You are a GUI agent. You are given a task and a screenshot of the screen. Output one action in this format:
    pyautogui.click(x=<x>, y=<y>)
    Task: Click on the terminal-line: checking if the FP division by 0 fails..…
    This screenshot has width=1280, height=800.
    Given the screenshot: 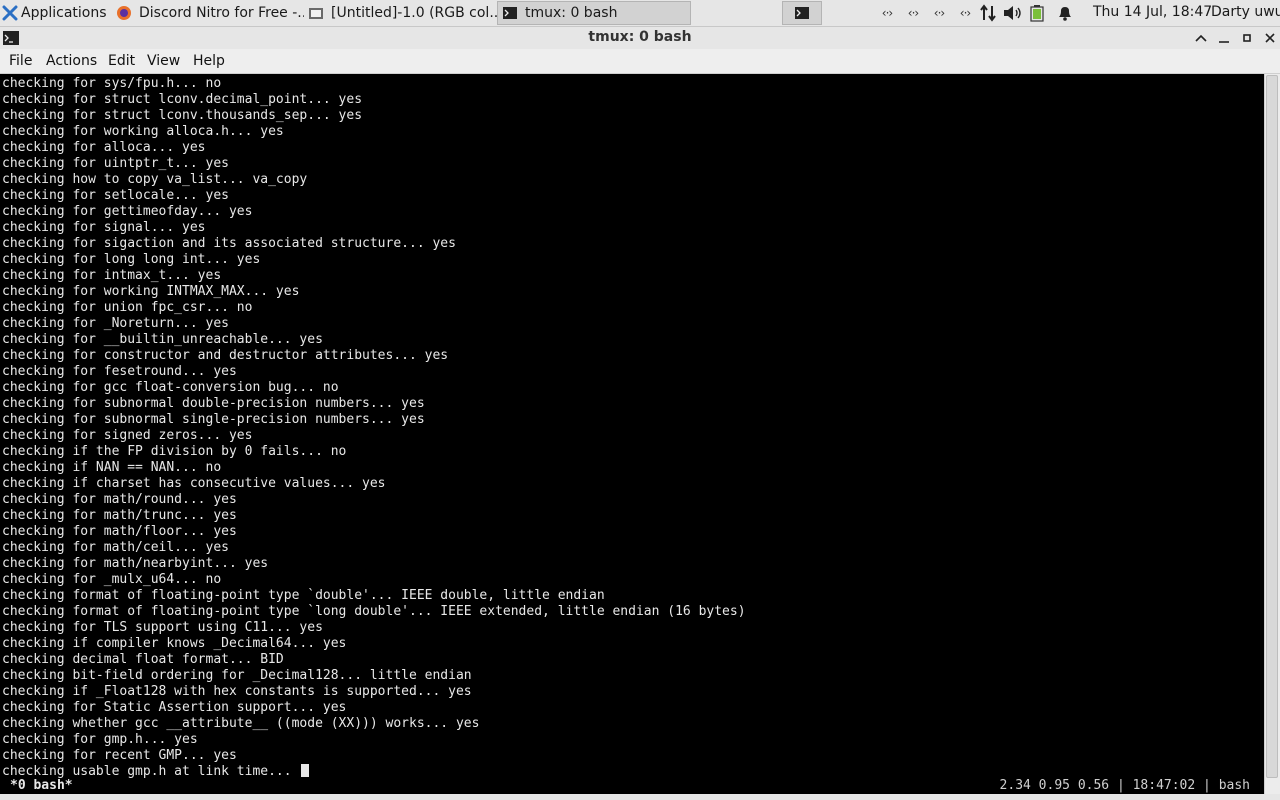 What is the action you would take?
    pyautogui.click(x=174, y=451)
    